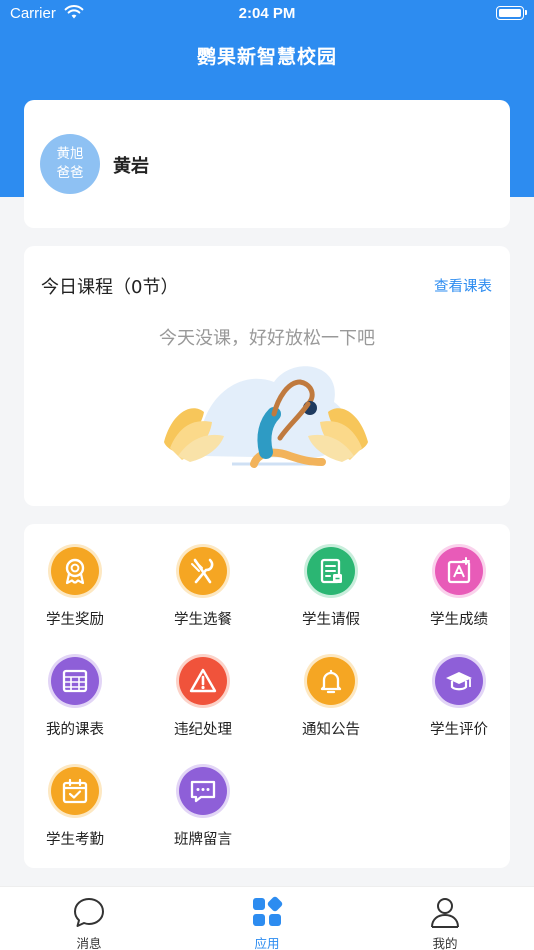 The width and height of the screenshot is (534, 950). What do you see at coordinates (331, 681) in the screenshot?
I see `bell-icon` at bounding box center [331, 681].